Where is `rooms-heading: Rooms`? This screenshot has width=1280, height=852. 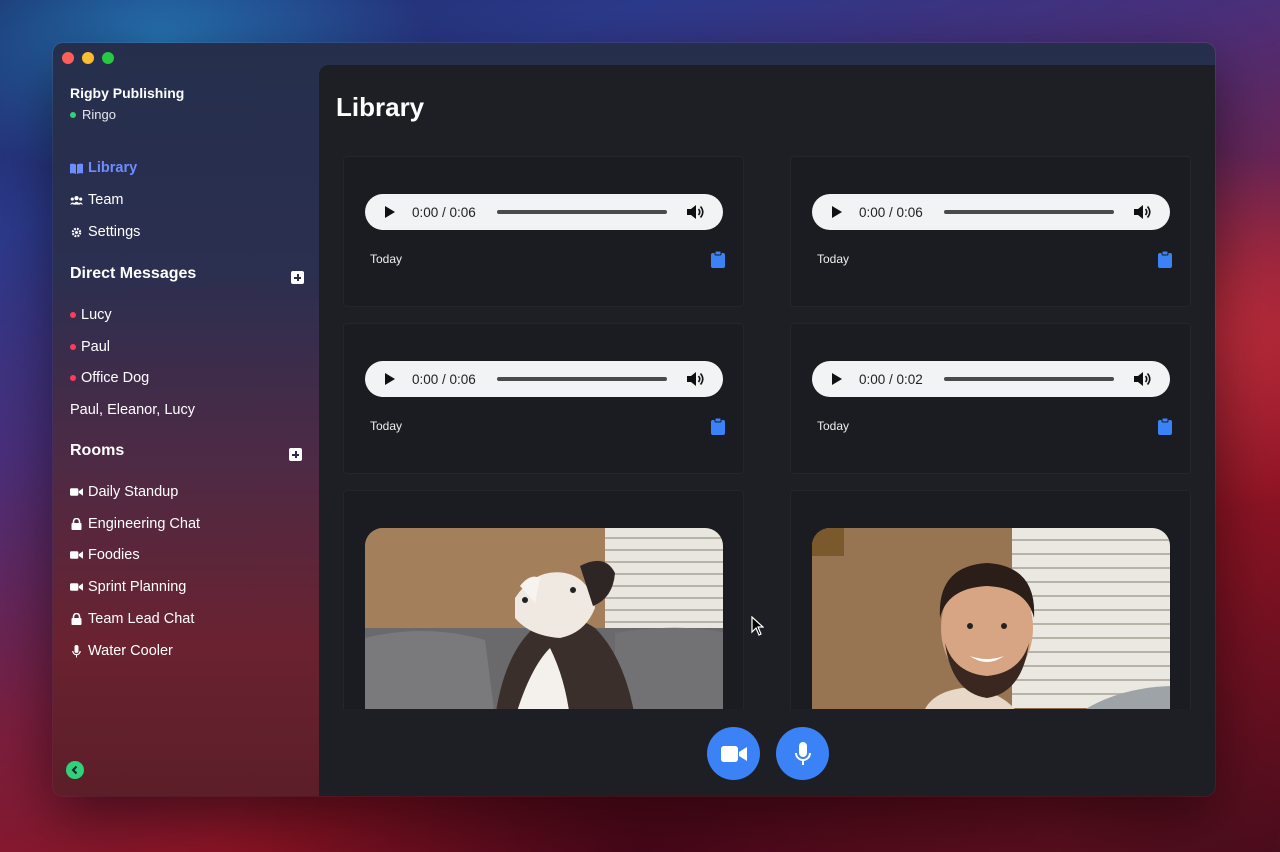 rooms-heading: Rooms is located at coordinates (97, 450).